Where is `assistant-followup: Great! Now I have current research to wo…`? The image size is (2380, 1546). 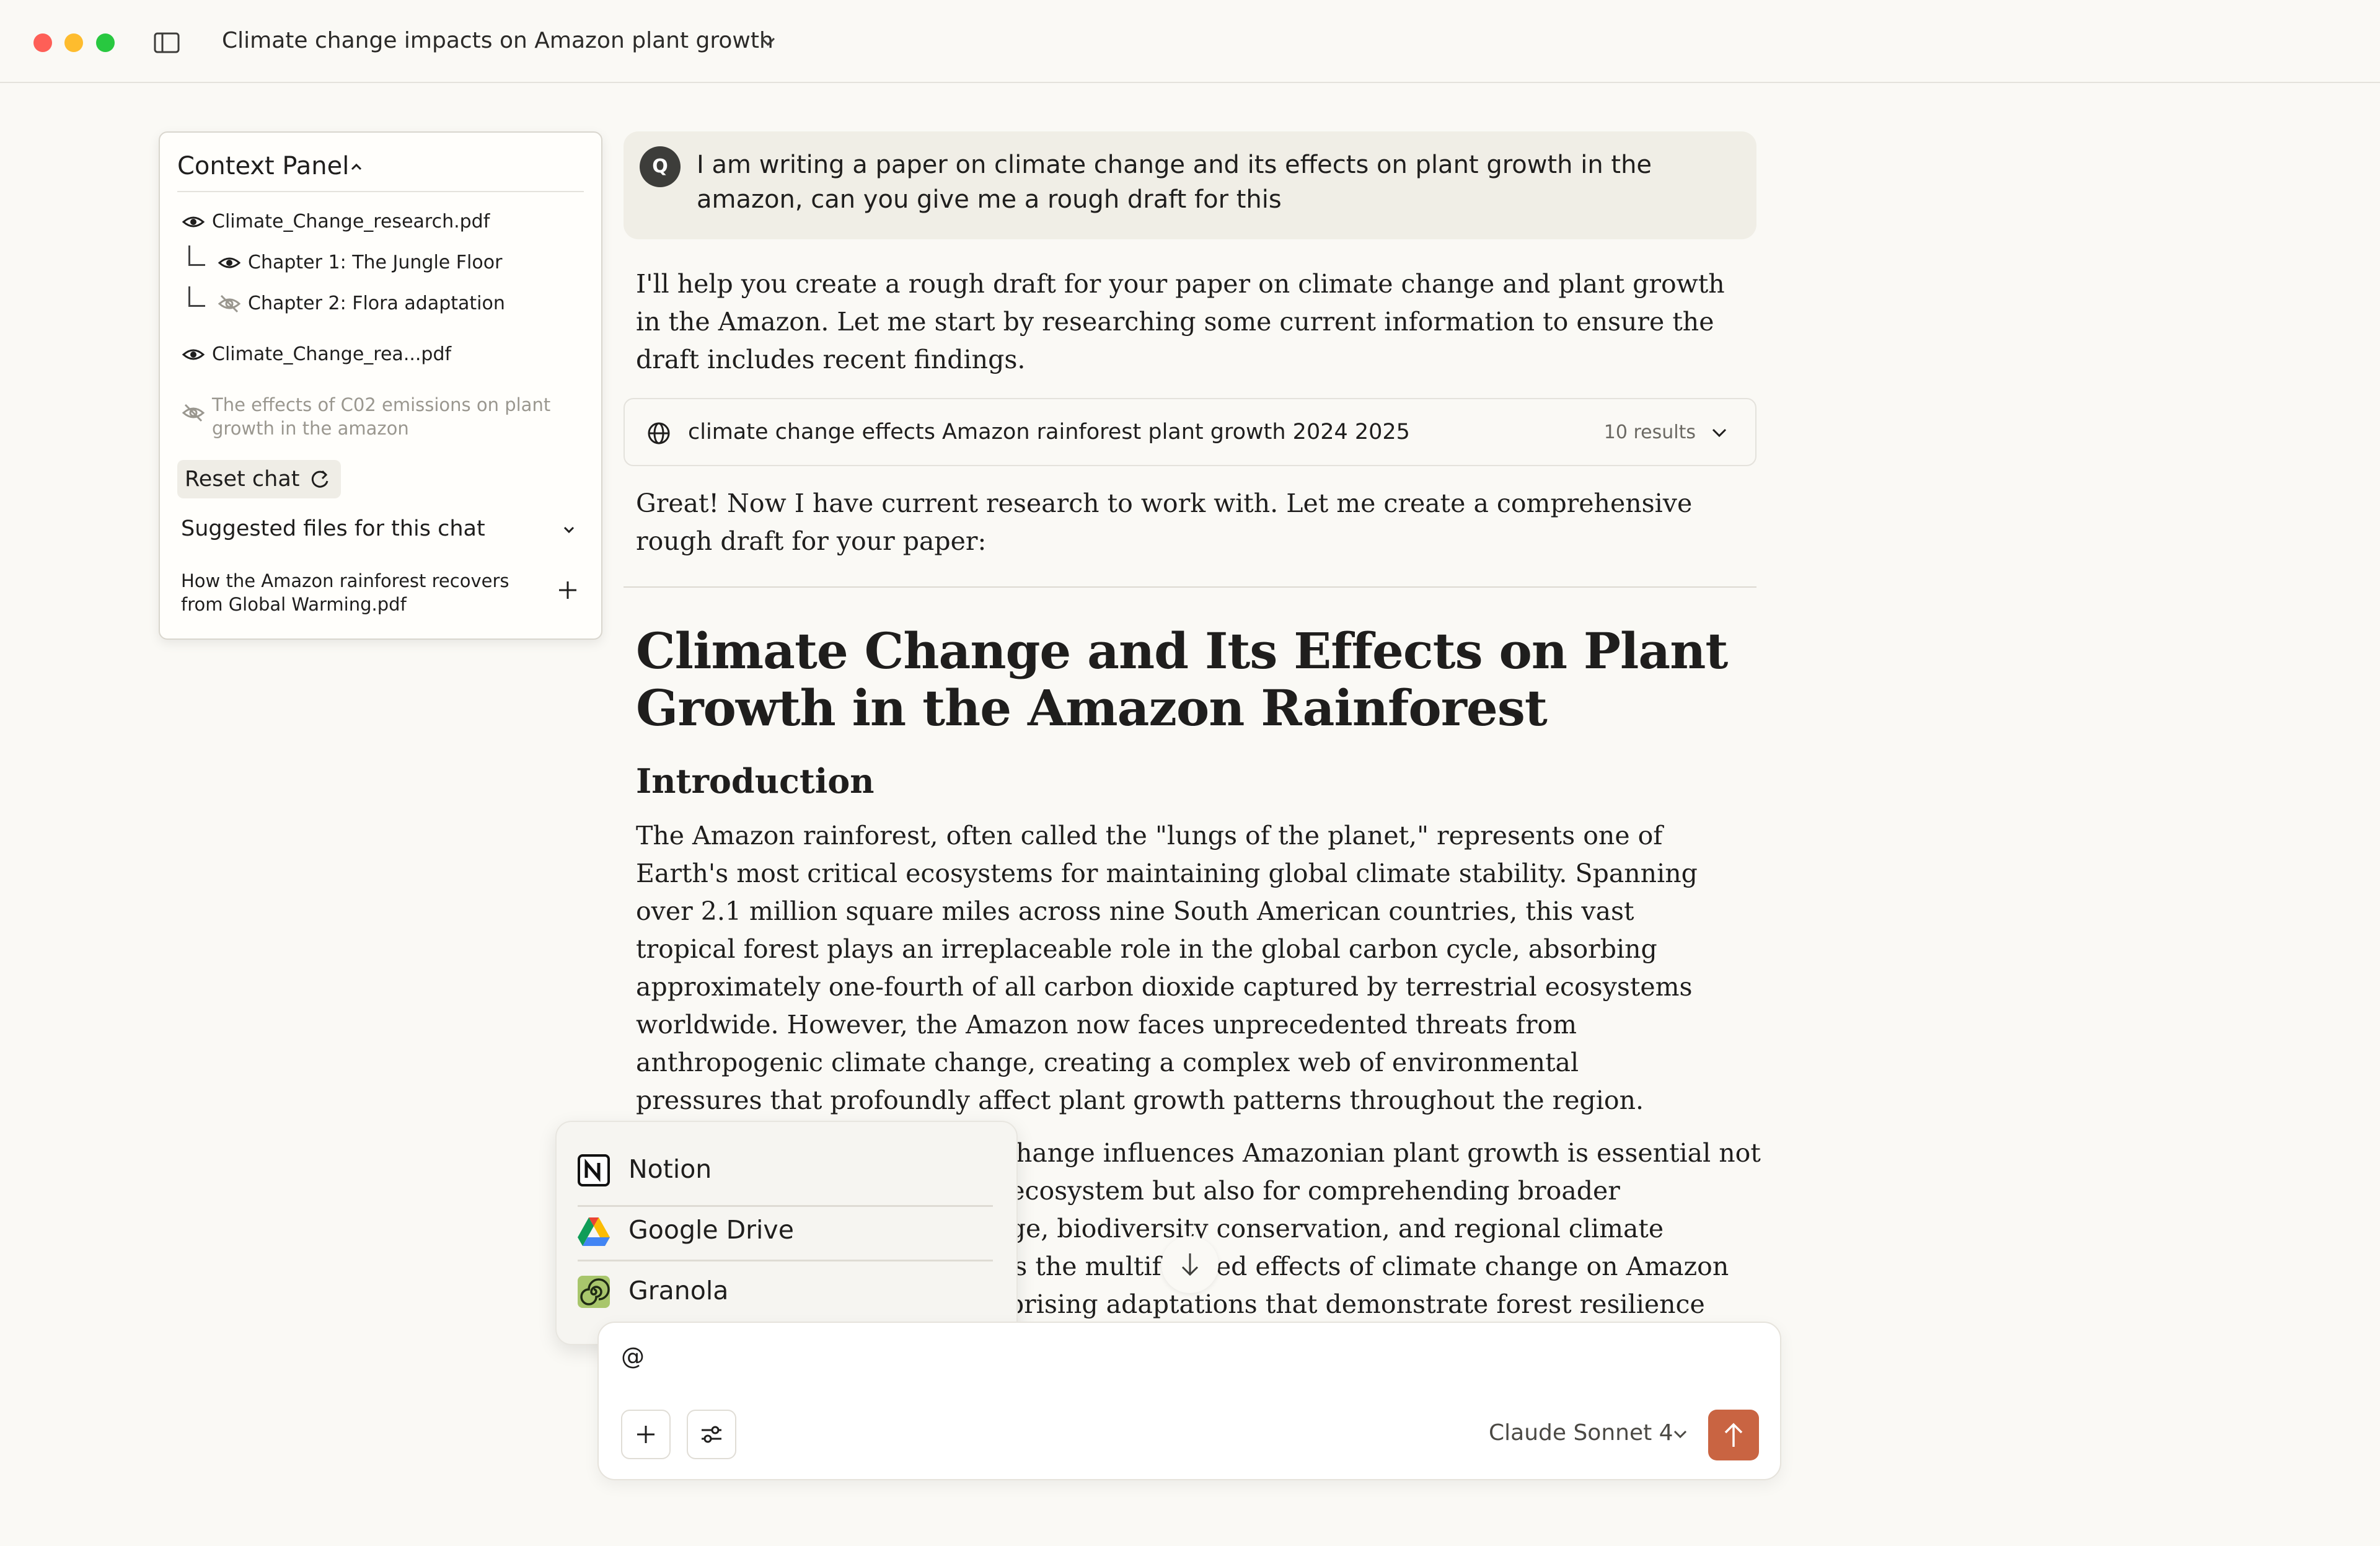
assistant-followup: Great! Now I have current research to wo… is located at coordinates (1164, 522).